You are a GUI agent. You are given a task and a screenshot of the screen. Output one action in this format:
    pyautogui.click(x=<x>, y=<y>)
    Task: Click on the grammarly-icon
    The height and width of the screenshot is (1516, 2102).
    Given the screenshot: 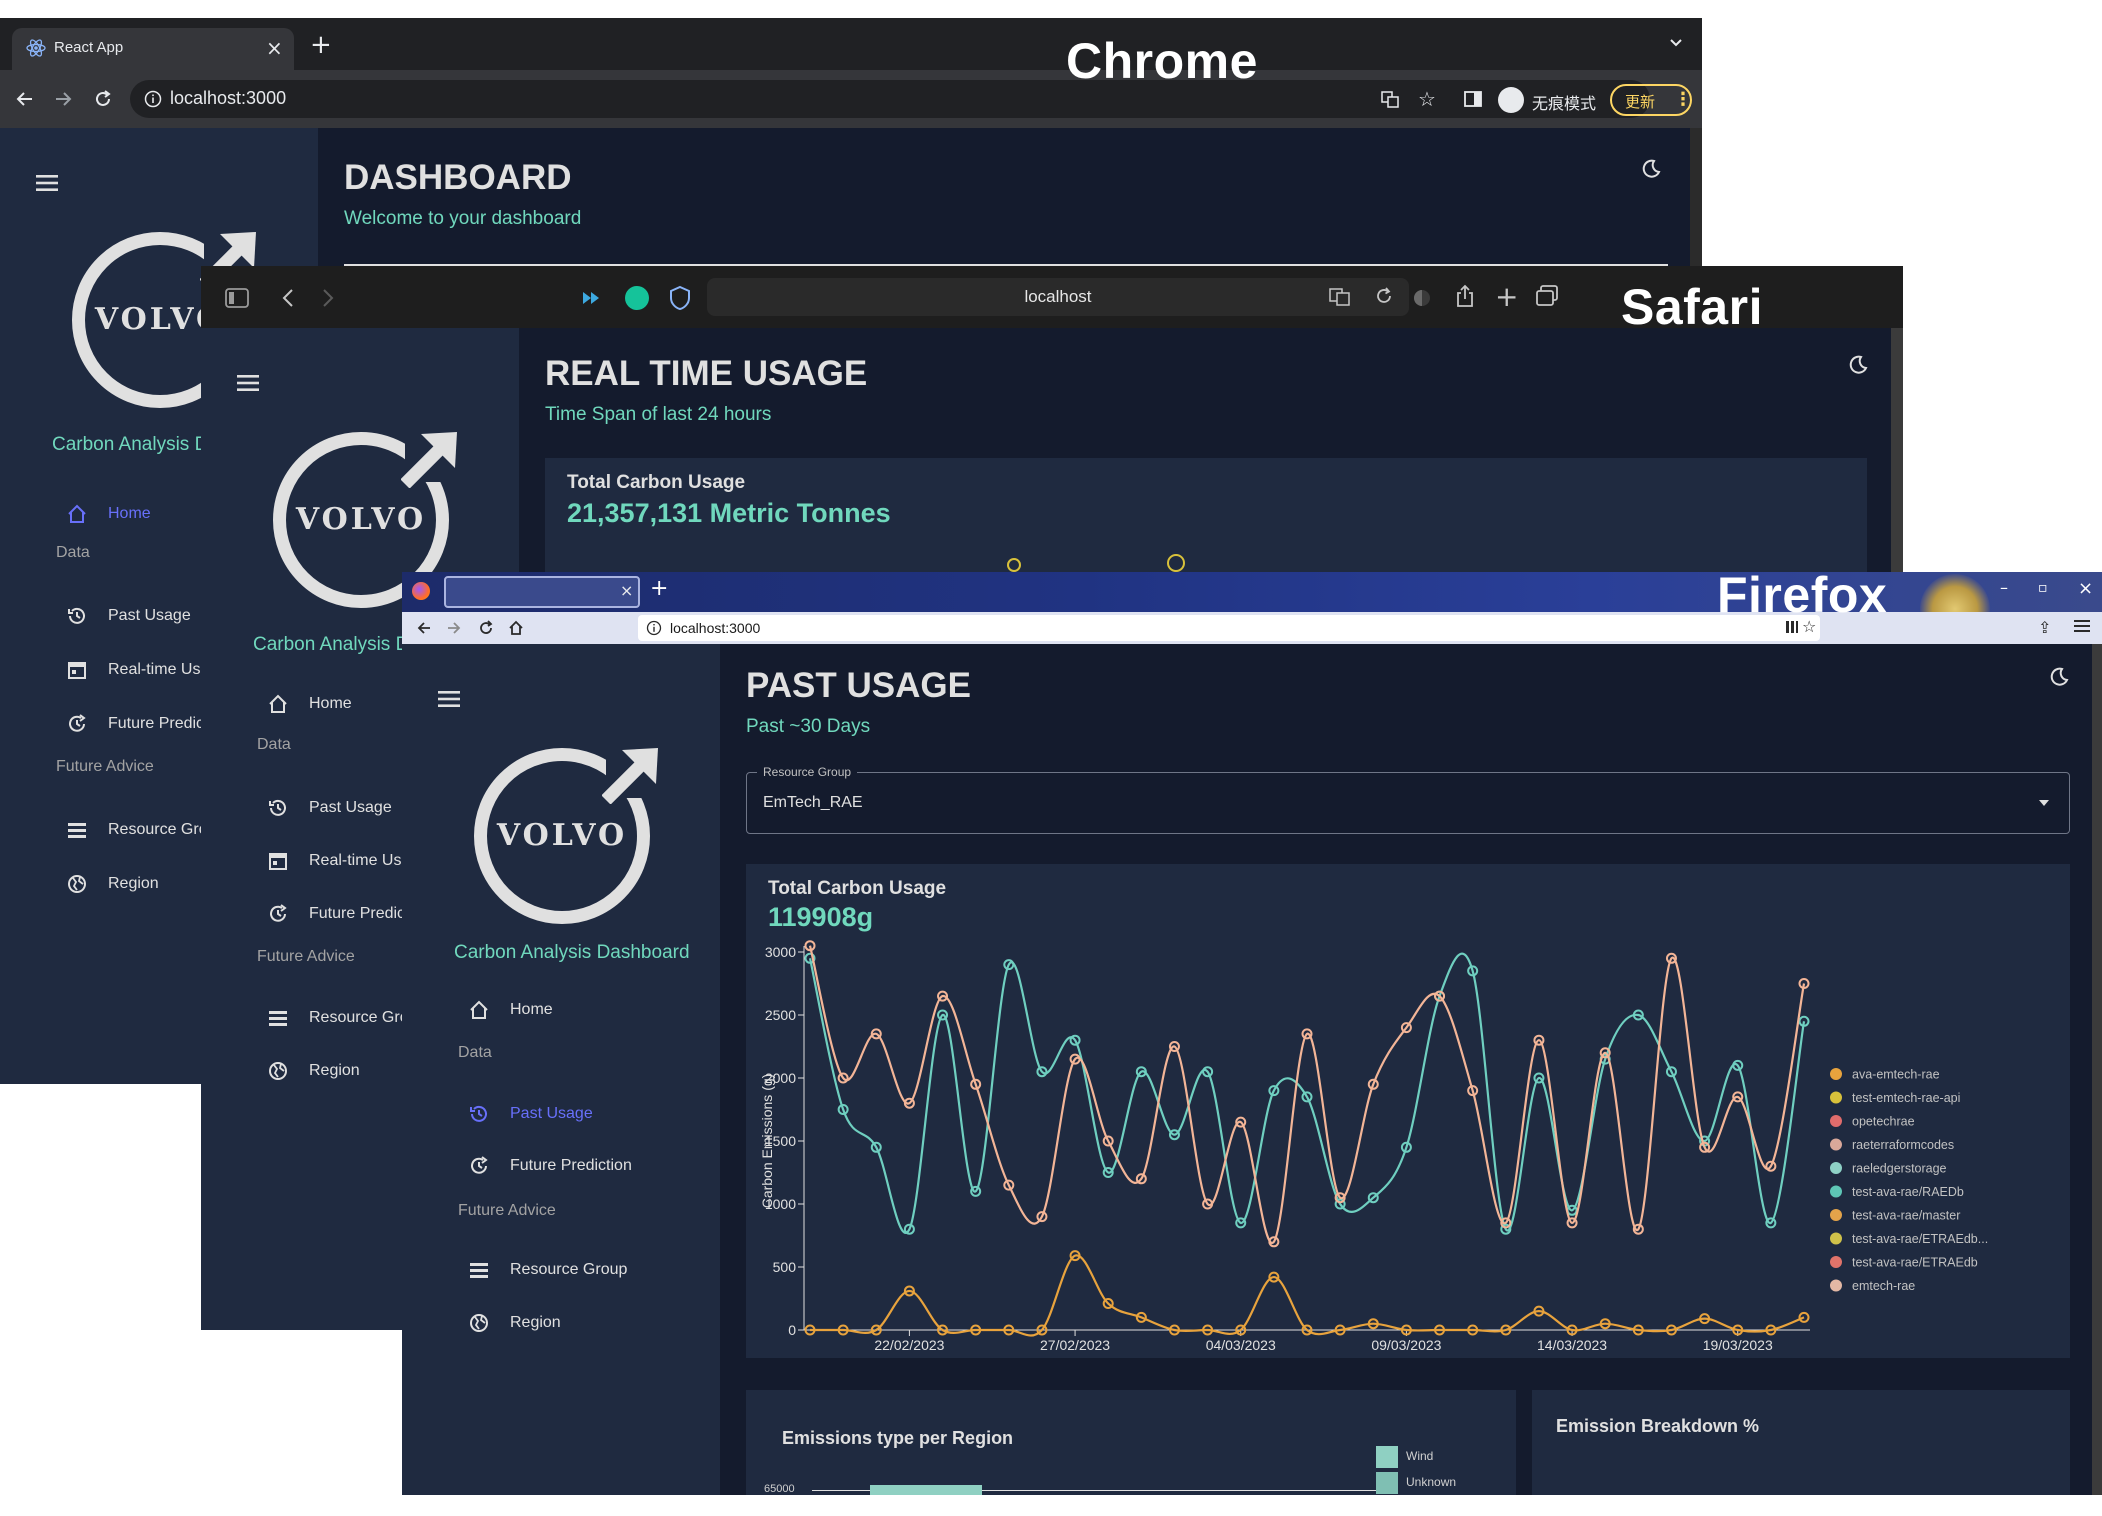 What is the action you would take?
    pyautogui.click(x=637, y=298)
    